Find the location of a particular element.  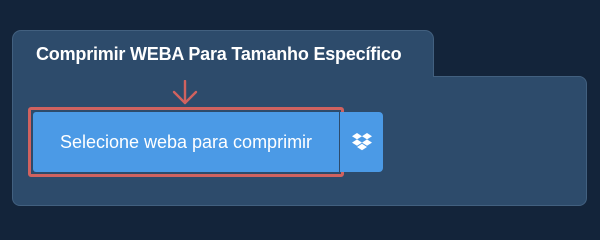

page-title: Comprimir WEBA Para Tamanho Específico is located at coordinates (219, 54).